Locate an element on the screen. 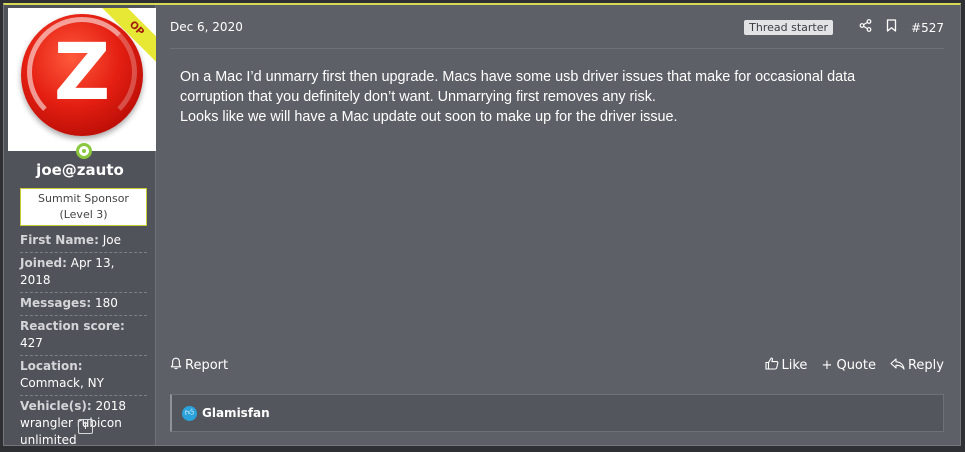 The width and height of the screenshot is (965, 452). stat-first-name: First Name: Joe is located at coordinates (83, 241).